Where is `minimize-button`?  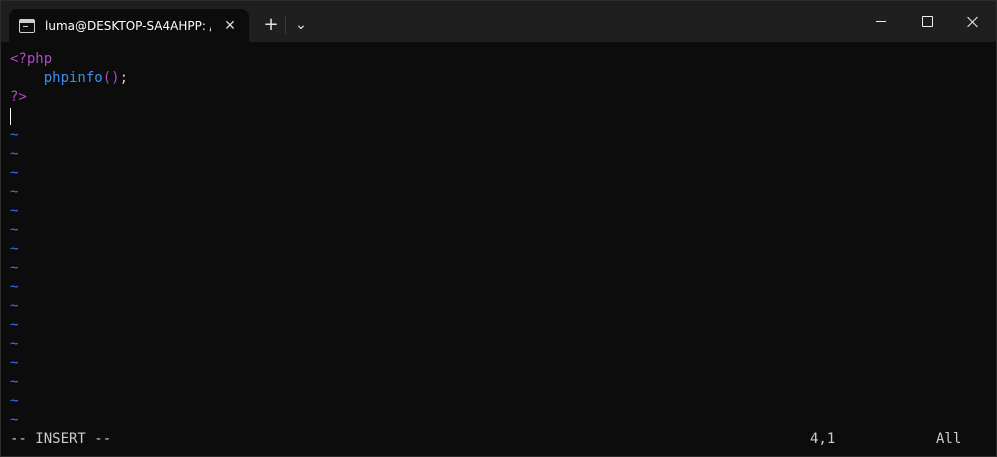
minimize-button is located at coordinates (881, 21).